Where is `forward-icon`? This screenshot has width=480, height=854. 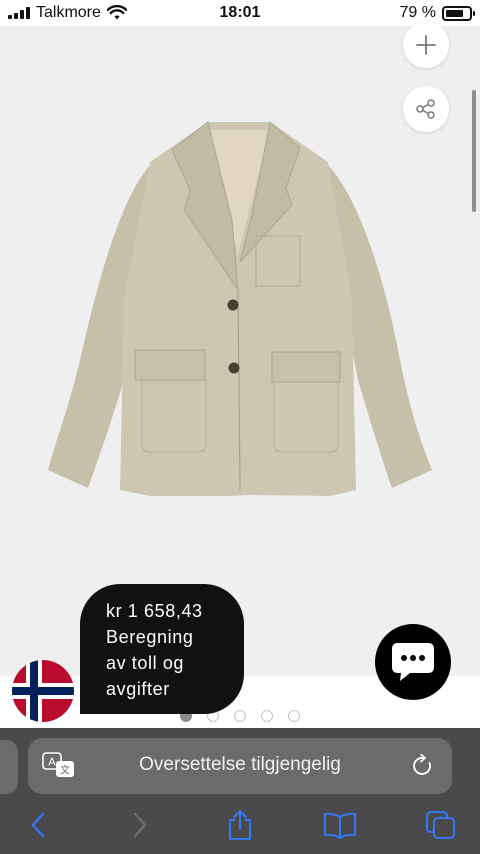
forward-icon is located at coordinates (140, 825).